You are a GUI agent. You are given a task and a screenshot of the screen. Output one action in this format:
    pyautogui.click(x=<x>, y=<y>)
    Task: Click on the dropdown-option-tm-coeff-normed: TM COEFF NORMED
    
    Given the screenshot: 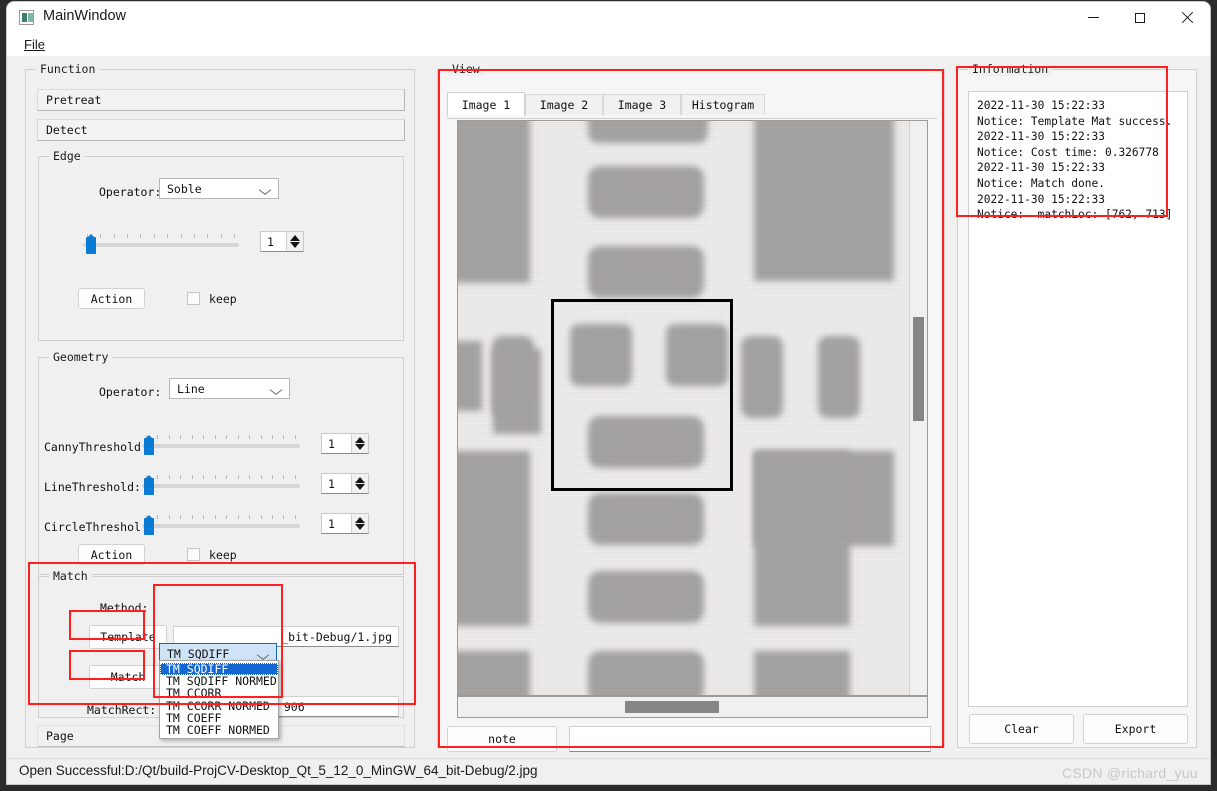 What is the action you would take?
    pyautogui.click(x=219, y=730)
    